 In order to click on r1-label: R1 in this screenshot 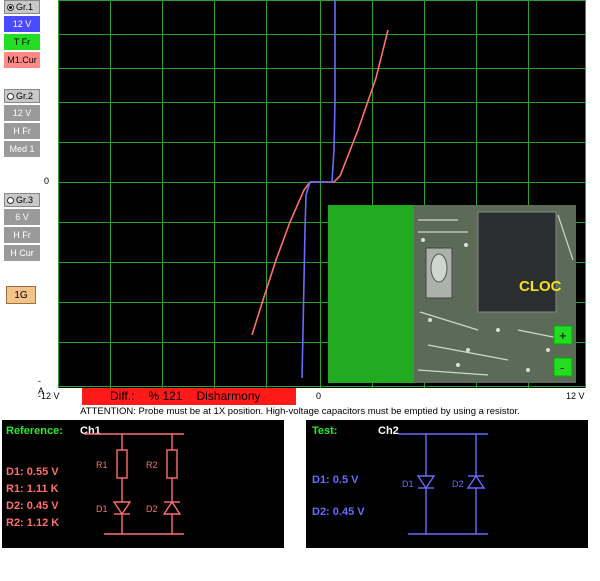, I will do `click(102, 465)`.